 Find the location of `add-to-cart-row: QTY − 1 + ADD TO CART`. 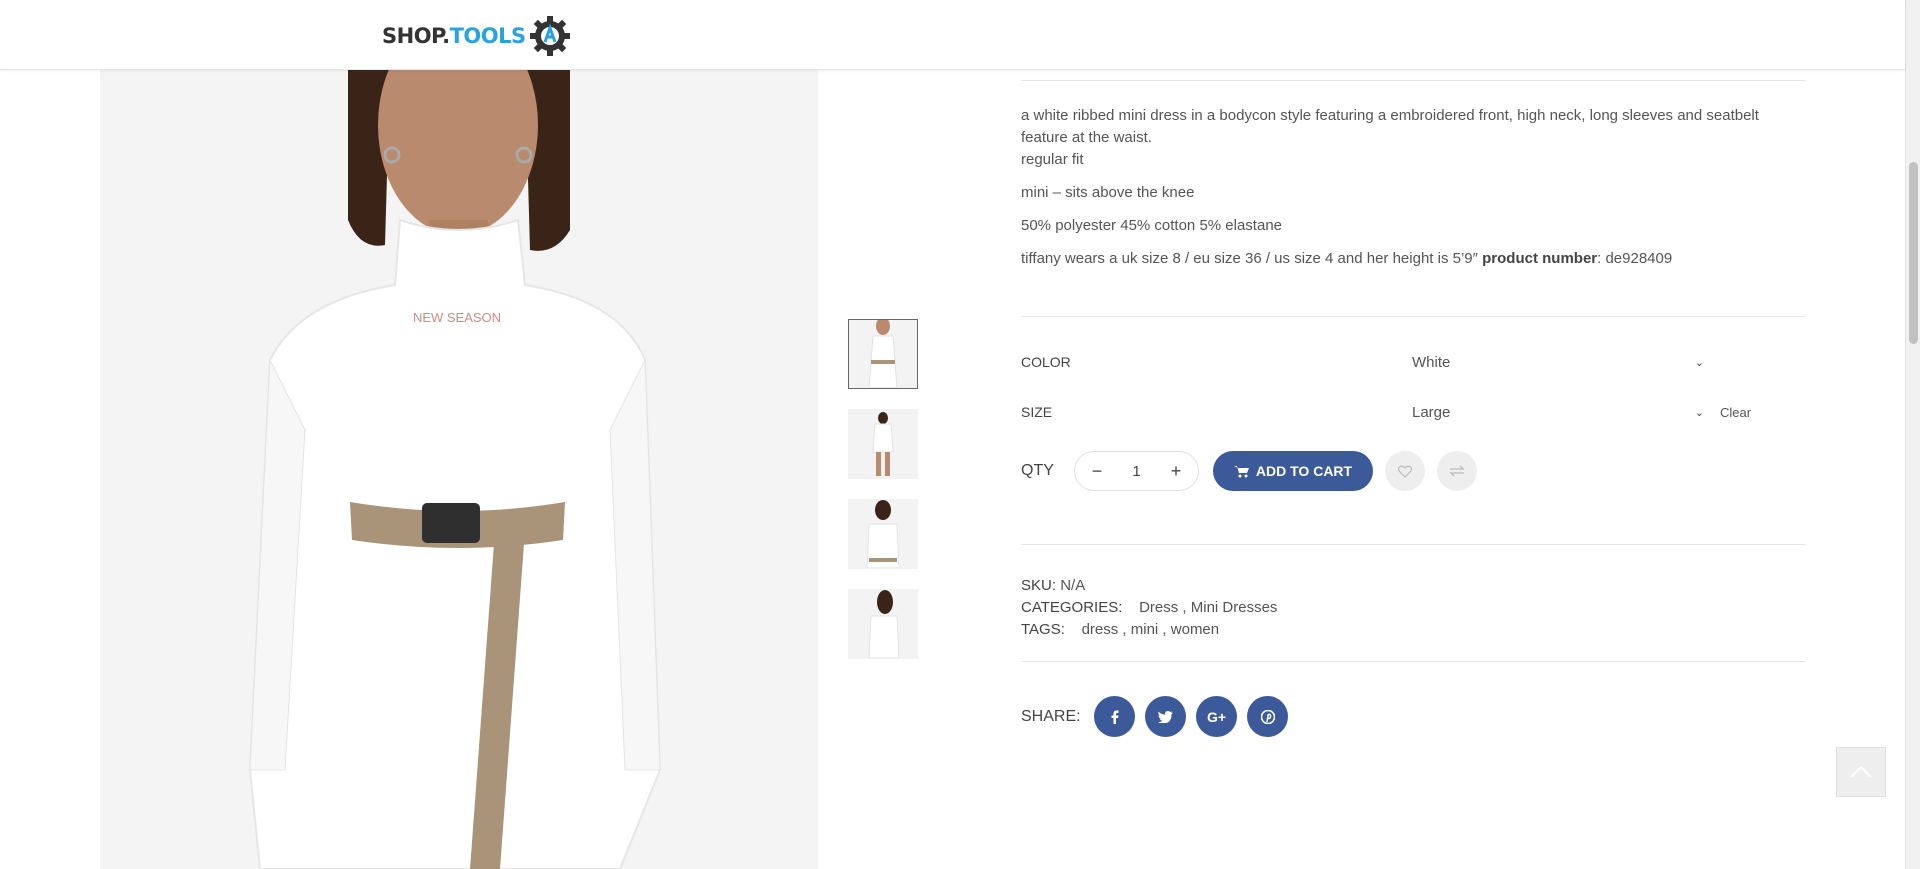

add-to-cart-row: QTY − 1 + ADD TO CART is located at coordinates (1413, 471).